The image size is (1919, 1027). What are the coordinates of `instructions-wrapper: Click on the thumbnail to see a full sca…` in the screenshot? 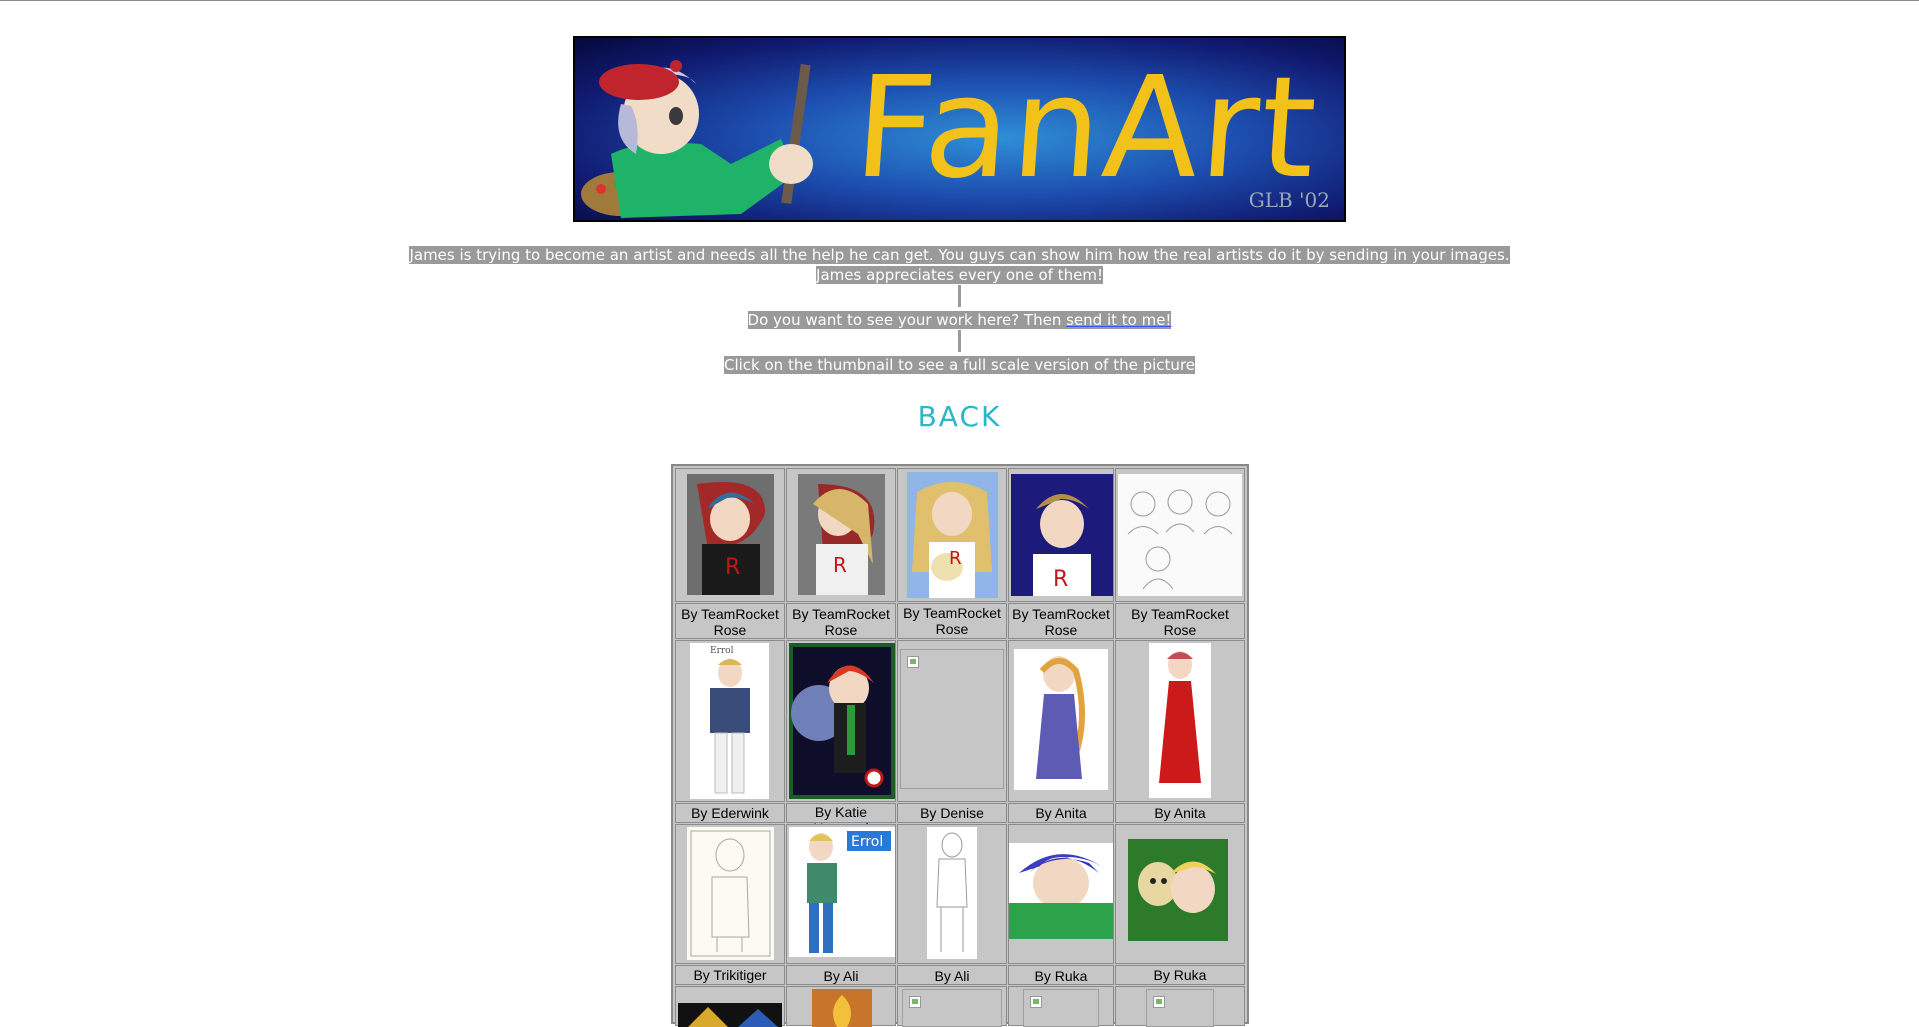 It's located at (959, 365).